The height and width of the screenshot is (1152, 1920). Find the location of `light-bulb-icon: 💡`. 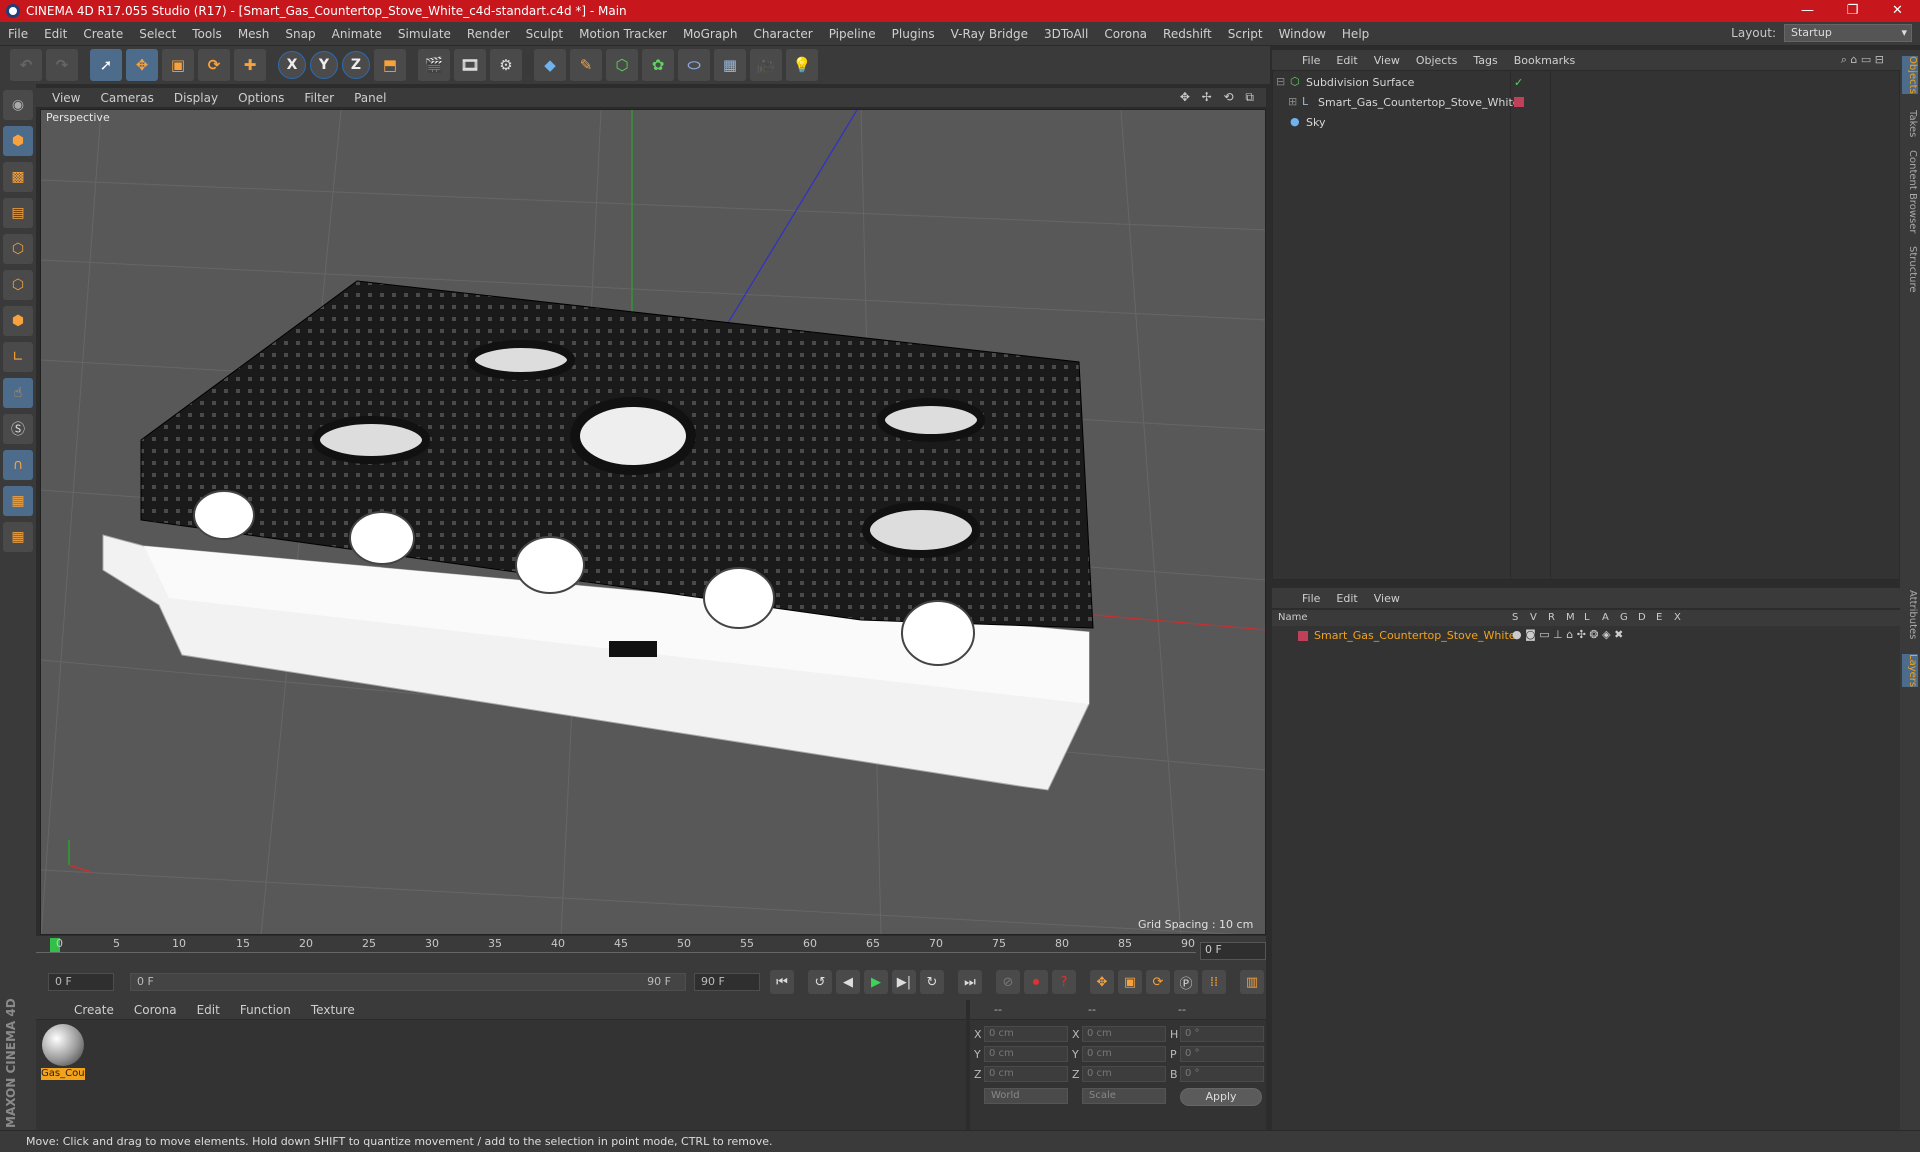

light-bulb-icon: 💡 is located at coordinates (802, 65).